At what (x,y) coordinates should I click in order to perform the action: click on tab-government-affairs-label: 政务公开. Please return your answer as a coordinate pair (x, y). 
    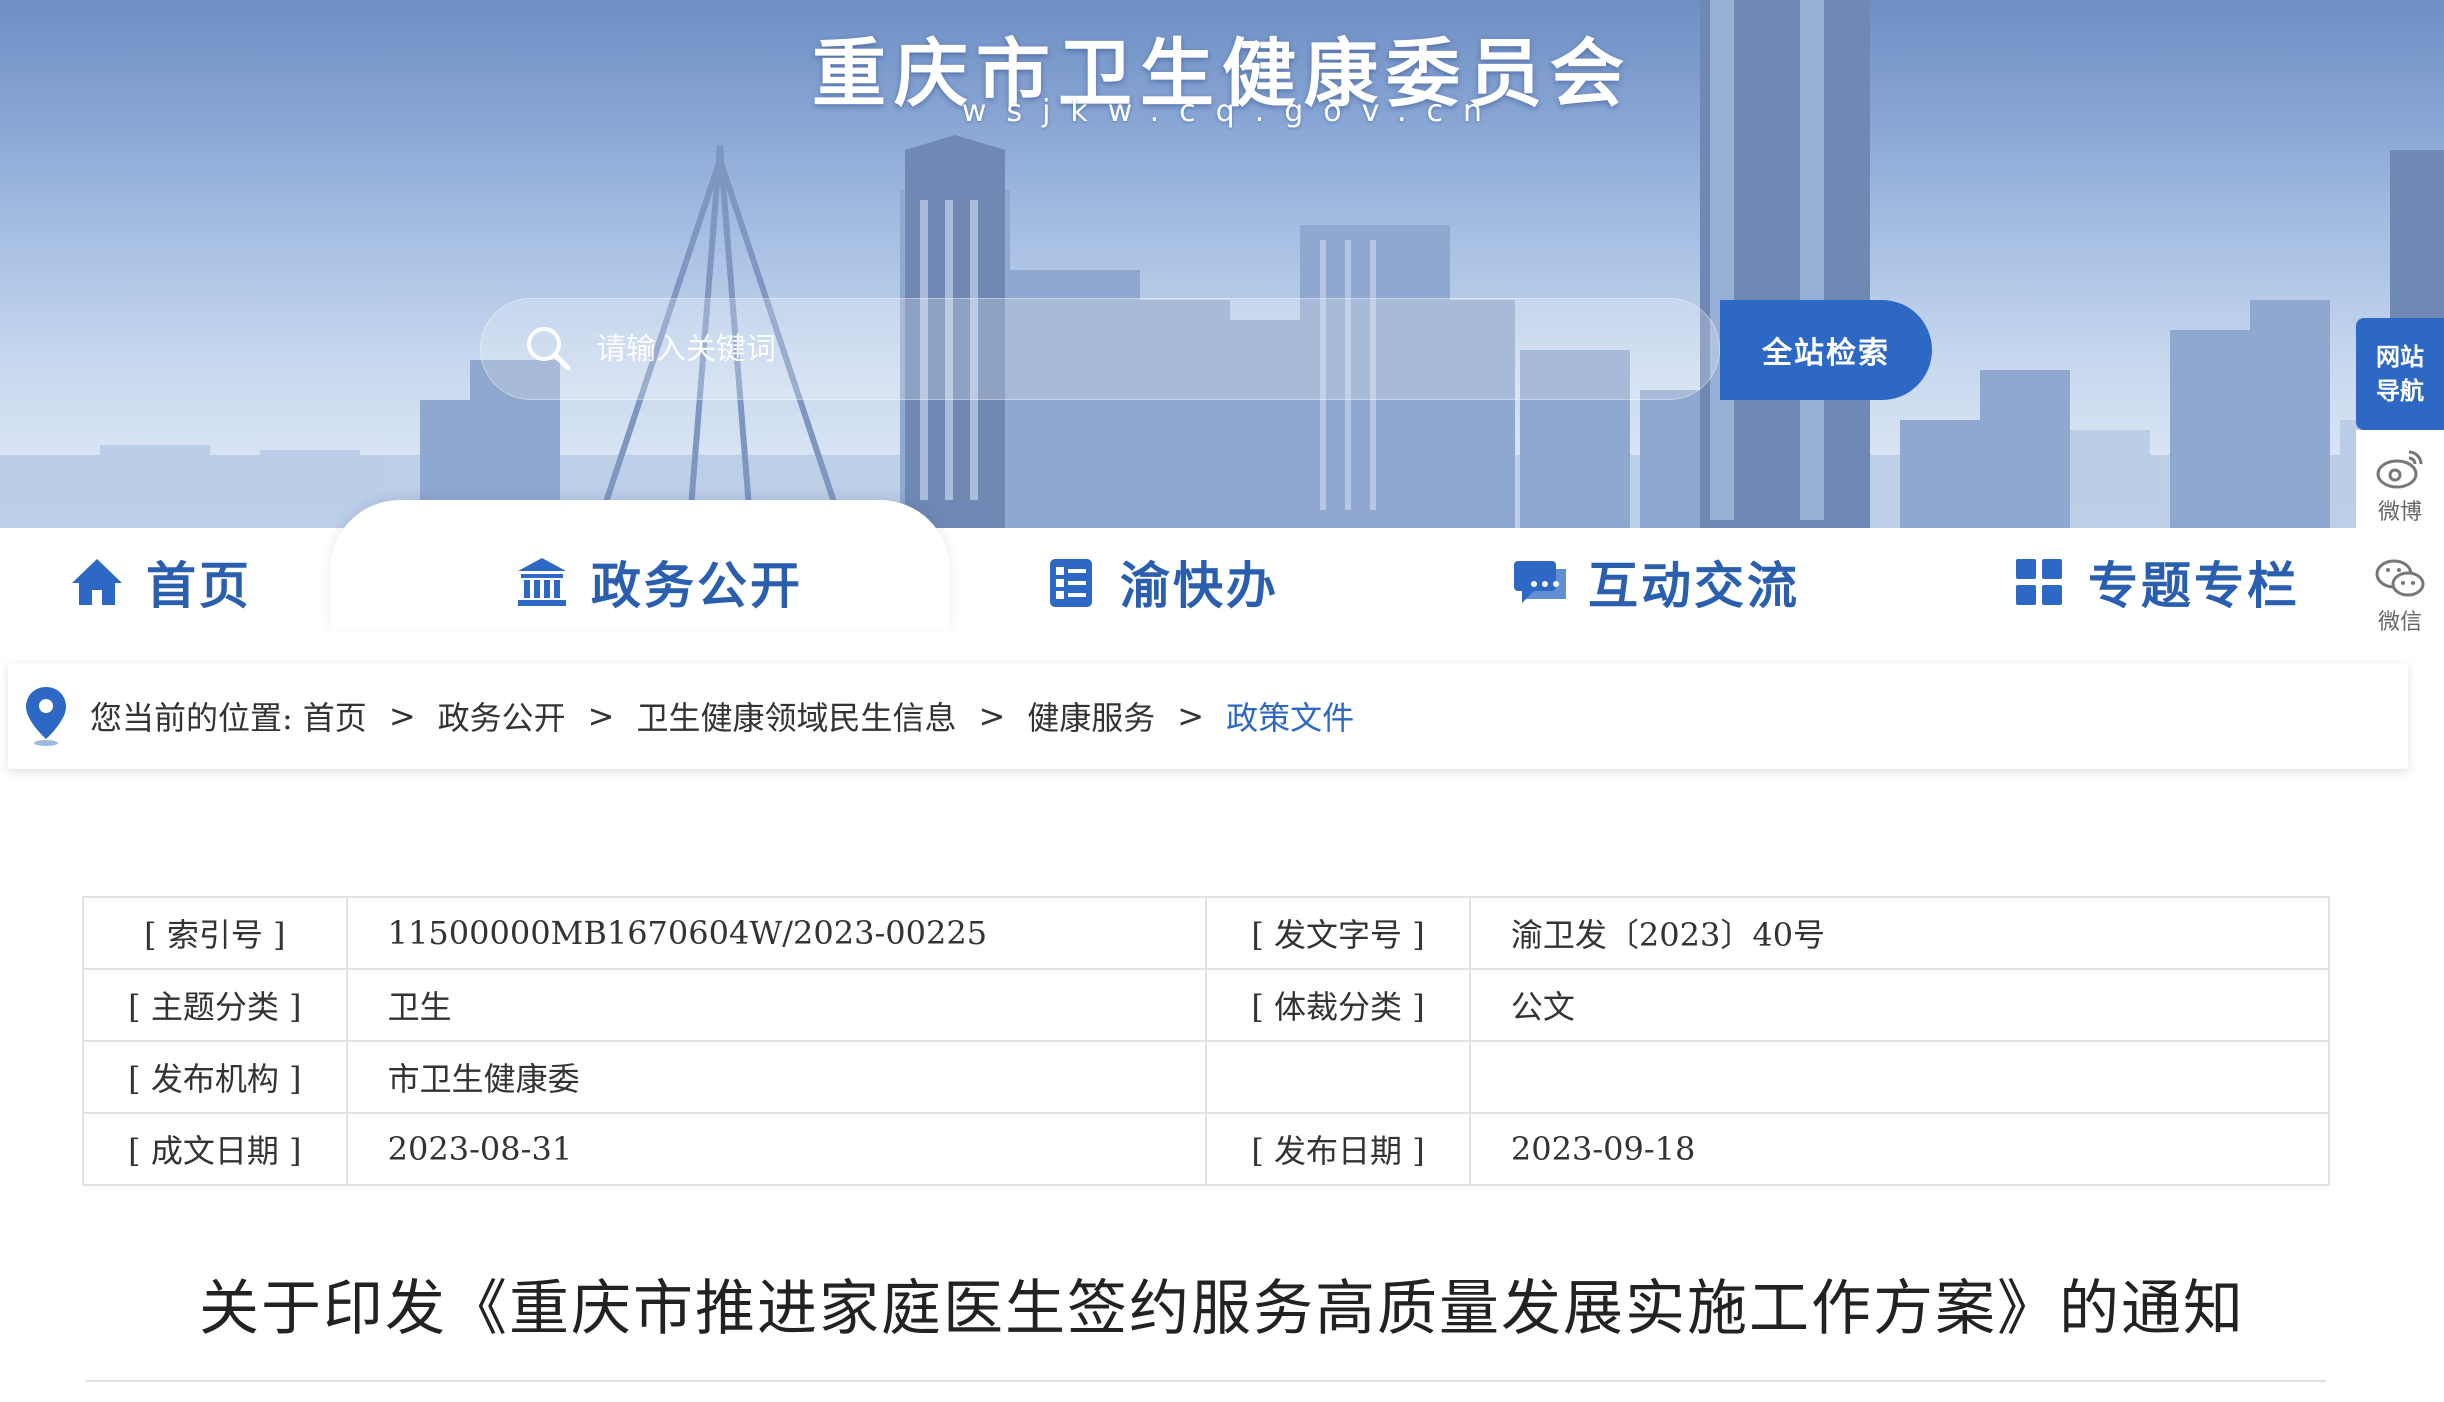
    Looking at the image, I should click on (697, 586).